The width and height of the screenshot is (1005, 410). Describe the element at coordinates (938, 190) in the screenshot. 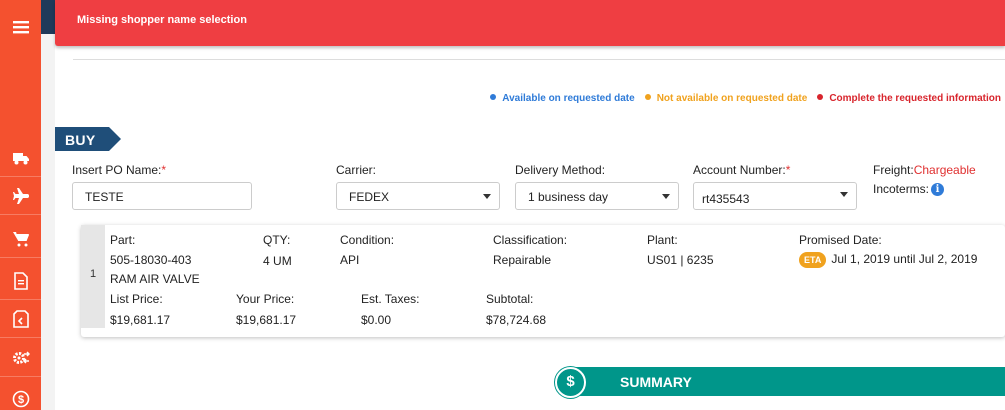

I see `info-icon: i` at that location.